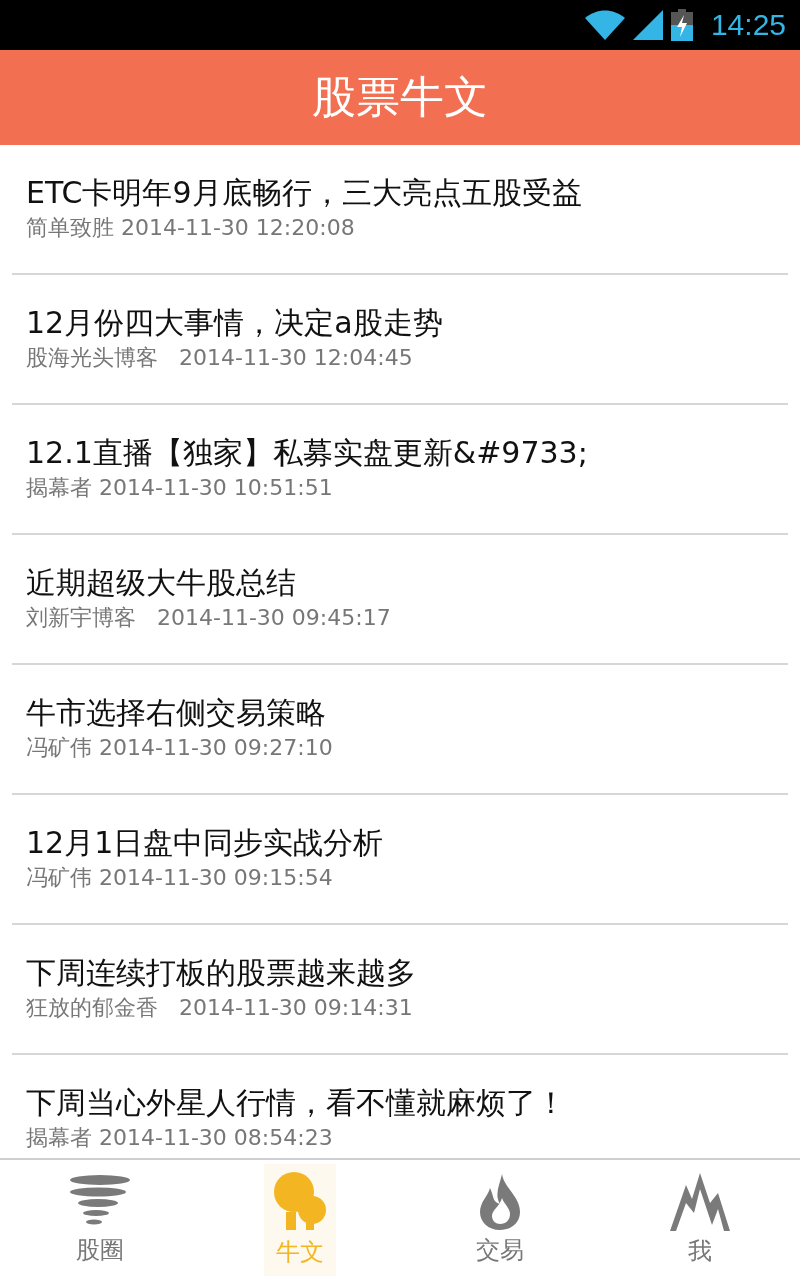  I want to click on flame-icon, so click(500, 1202).